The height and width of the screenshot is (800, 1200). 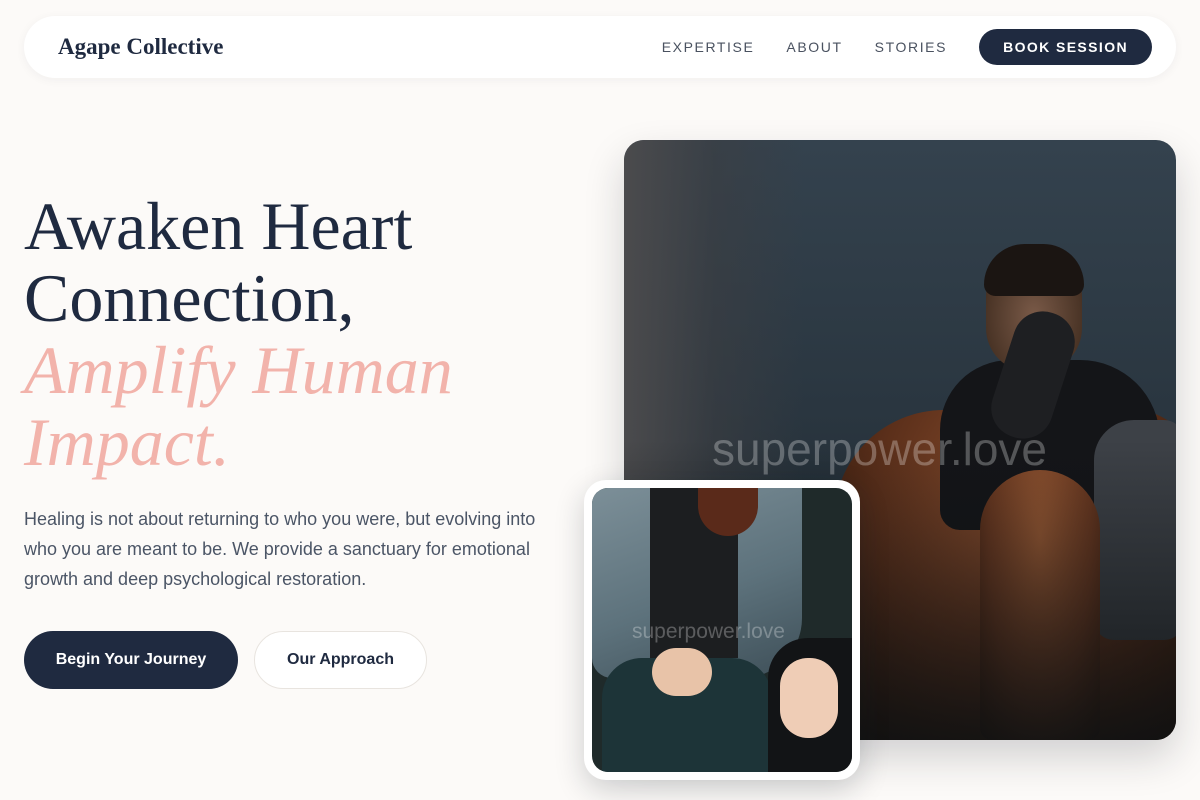 I want to click on our-approach-button: Our Approach, so click(x=340, y=660).